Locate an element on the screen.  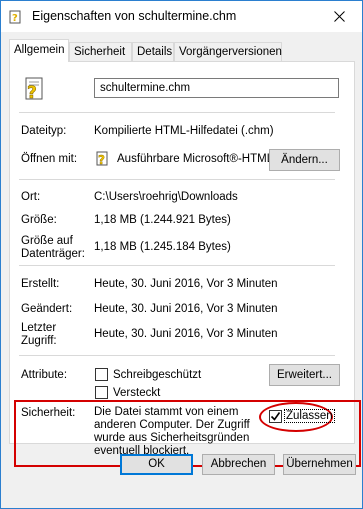
size-on-disk-label: Größe auf Datenträger: is located at coordinates (53, 248).